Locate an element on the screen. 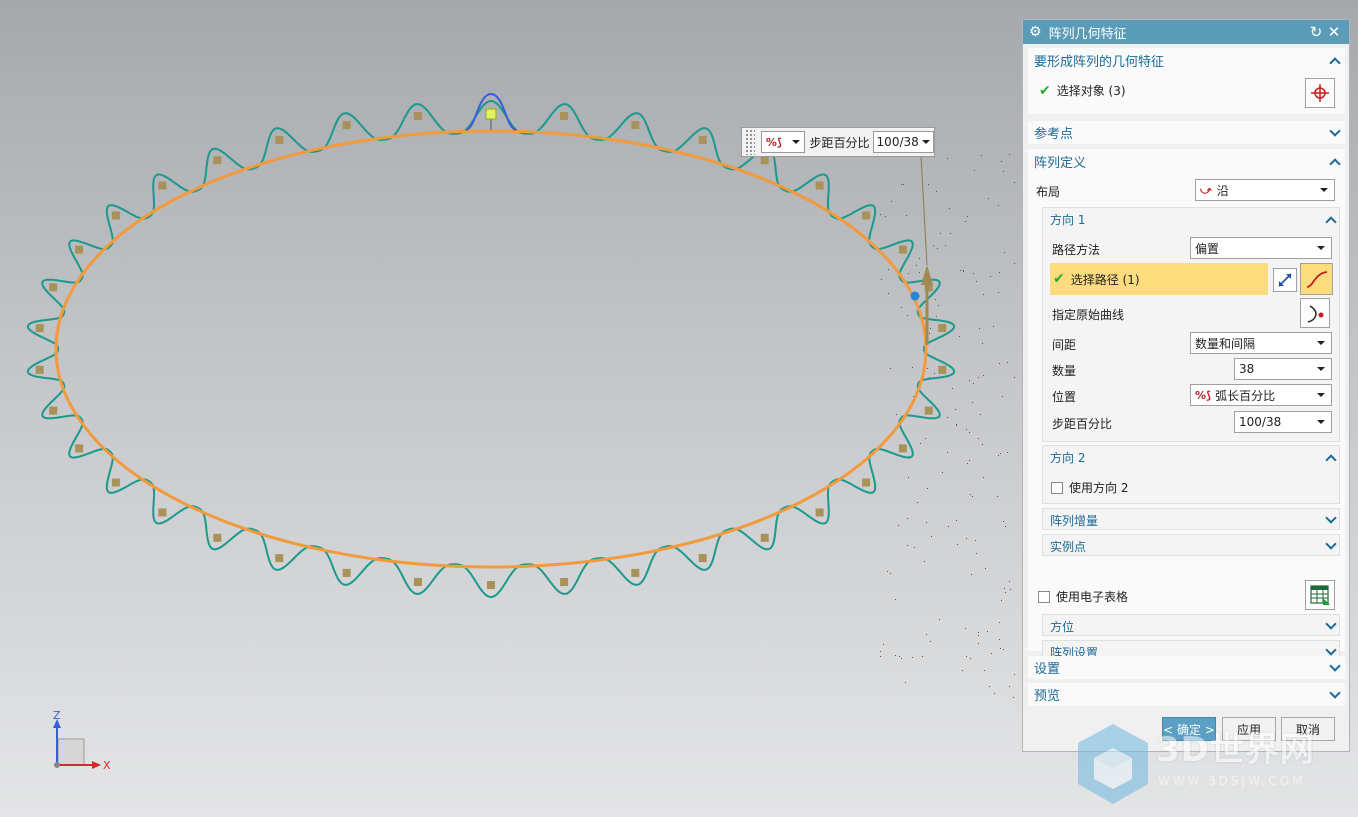 Image resolution: width=1358 pixels, height=817 pixels. settings-header: 设置 is located at coordinates (1186, 667).